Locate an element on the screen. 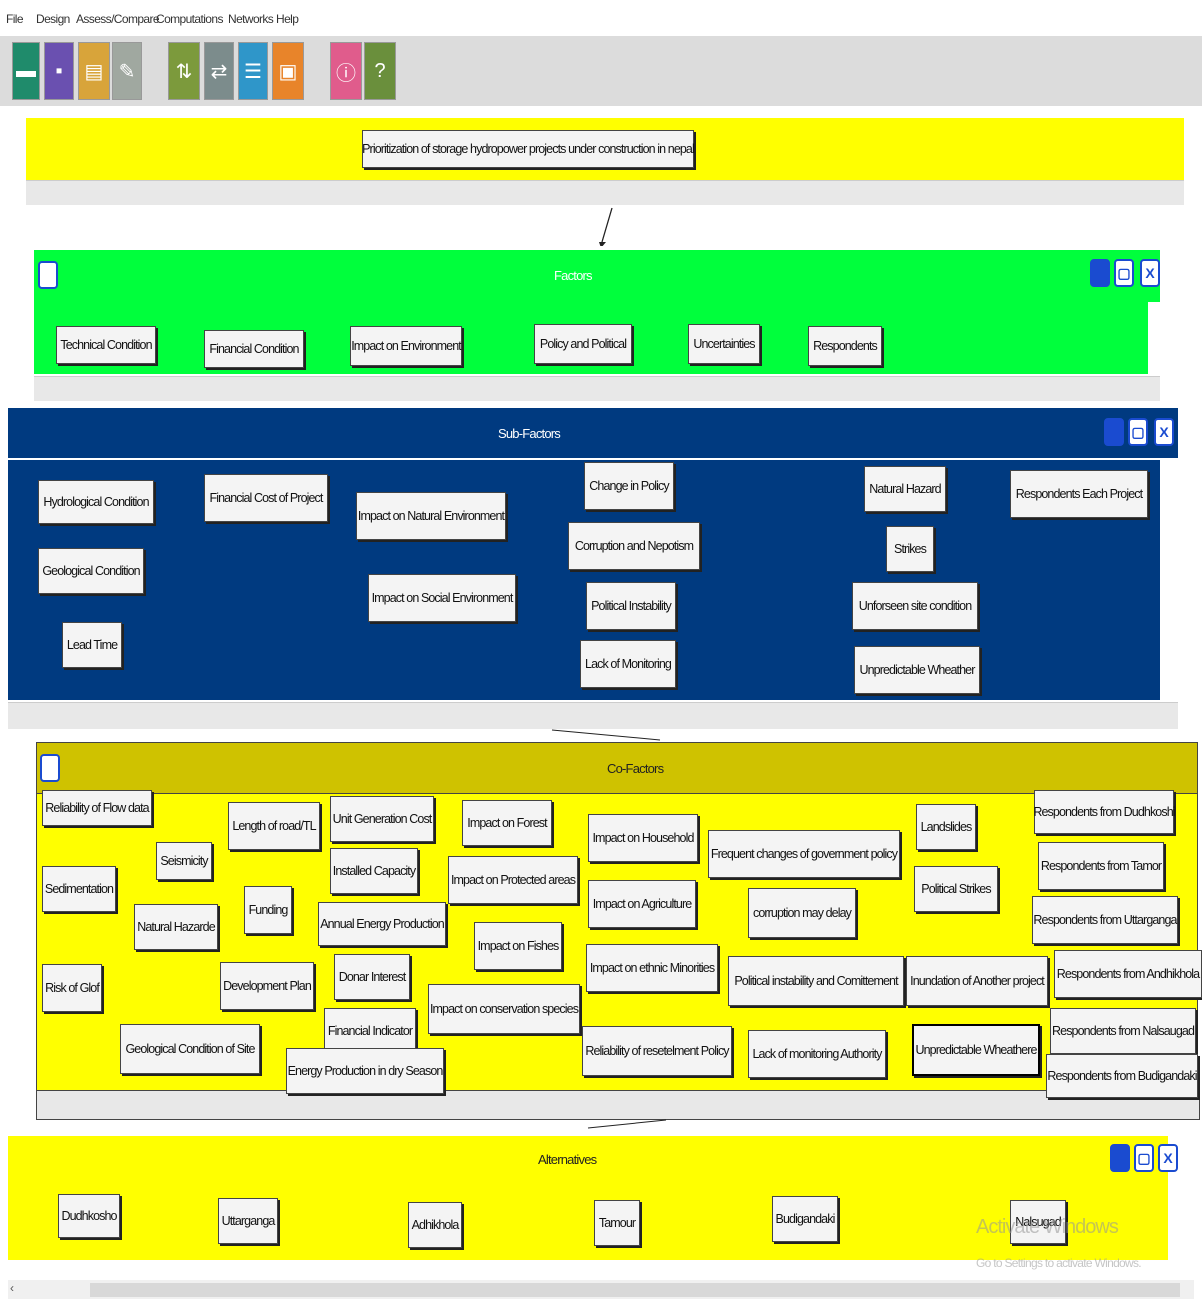 This screenshot has height=1299, width=1202. subfactor-node: Change in Policy is located at coordinates (629, 486).